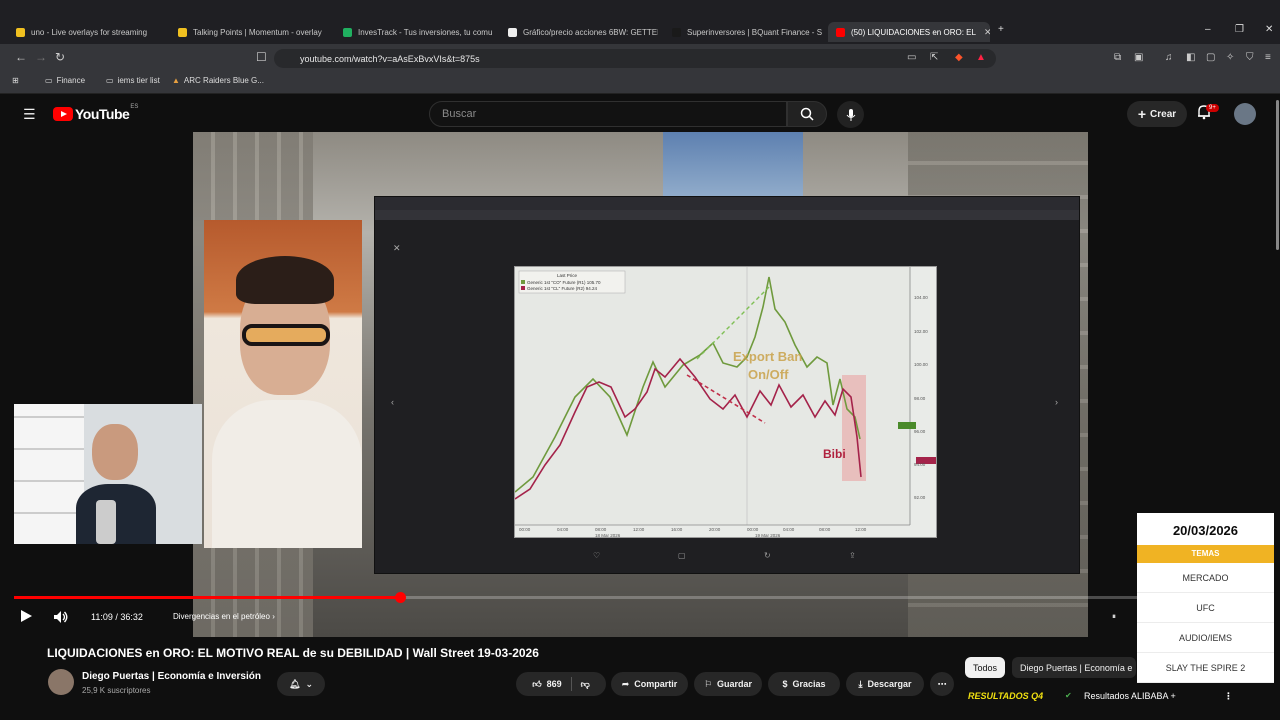 Image resolution: width=1280 pixels, height=720 pixels. I want to click on music-icon: ♫, so click(1169, 57).